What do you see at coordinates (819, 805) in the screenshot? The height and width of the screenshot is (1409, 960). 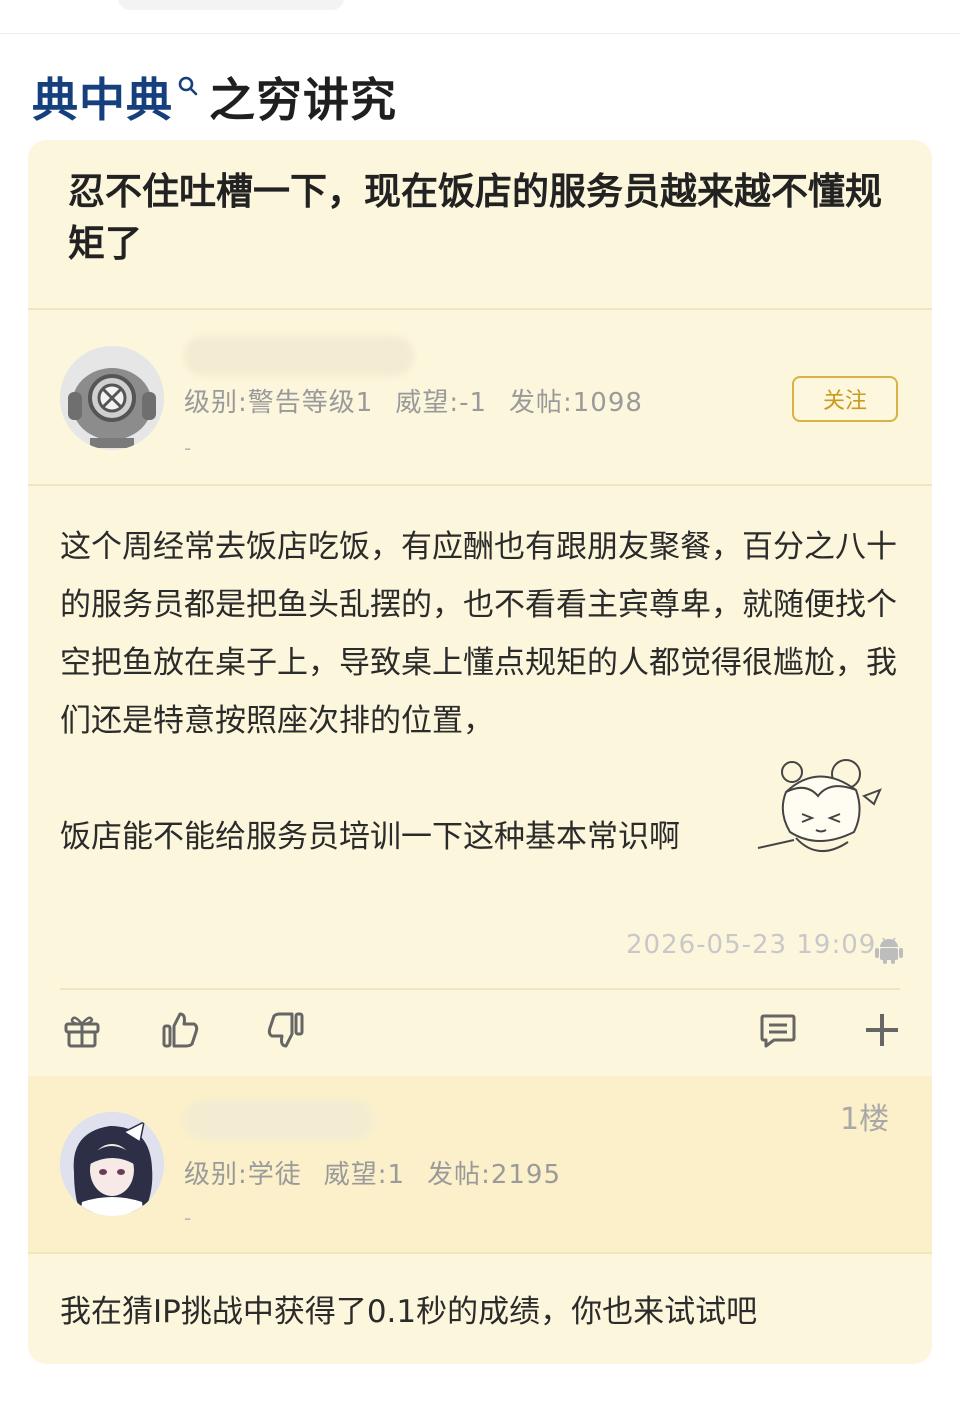 I see `anime-sticker-icon` at bounding box center [819, 805].